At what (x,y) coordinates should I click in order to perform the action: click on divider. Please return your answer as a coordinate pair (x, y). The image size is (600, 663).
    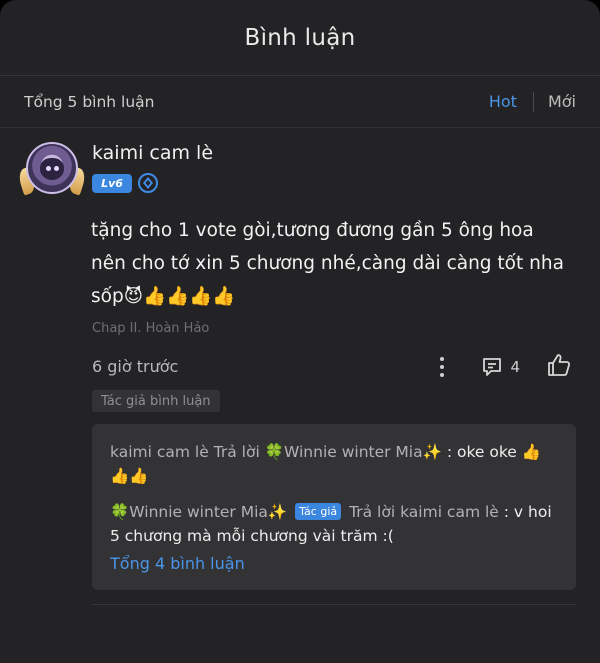
    Looking at the image, I should click on (334, 604).